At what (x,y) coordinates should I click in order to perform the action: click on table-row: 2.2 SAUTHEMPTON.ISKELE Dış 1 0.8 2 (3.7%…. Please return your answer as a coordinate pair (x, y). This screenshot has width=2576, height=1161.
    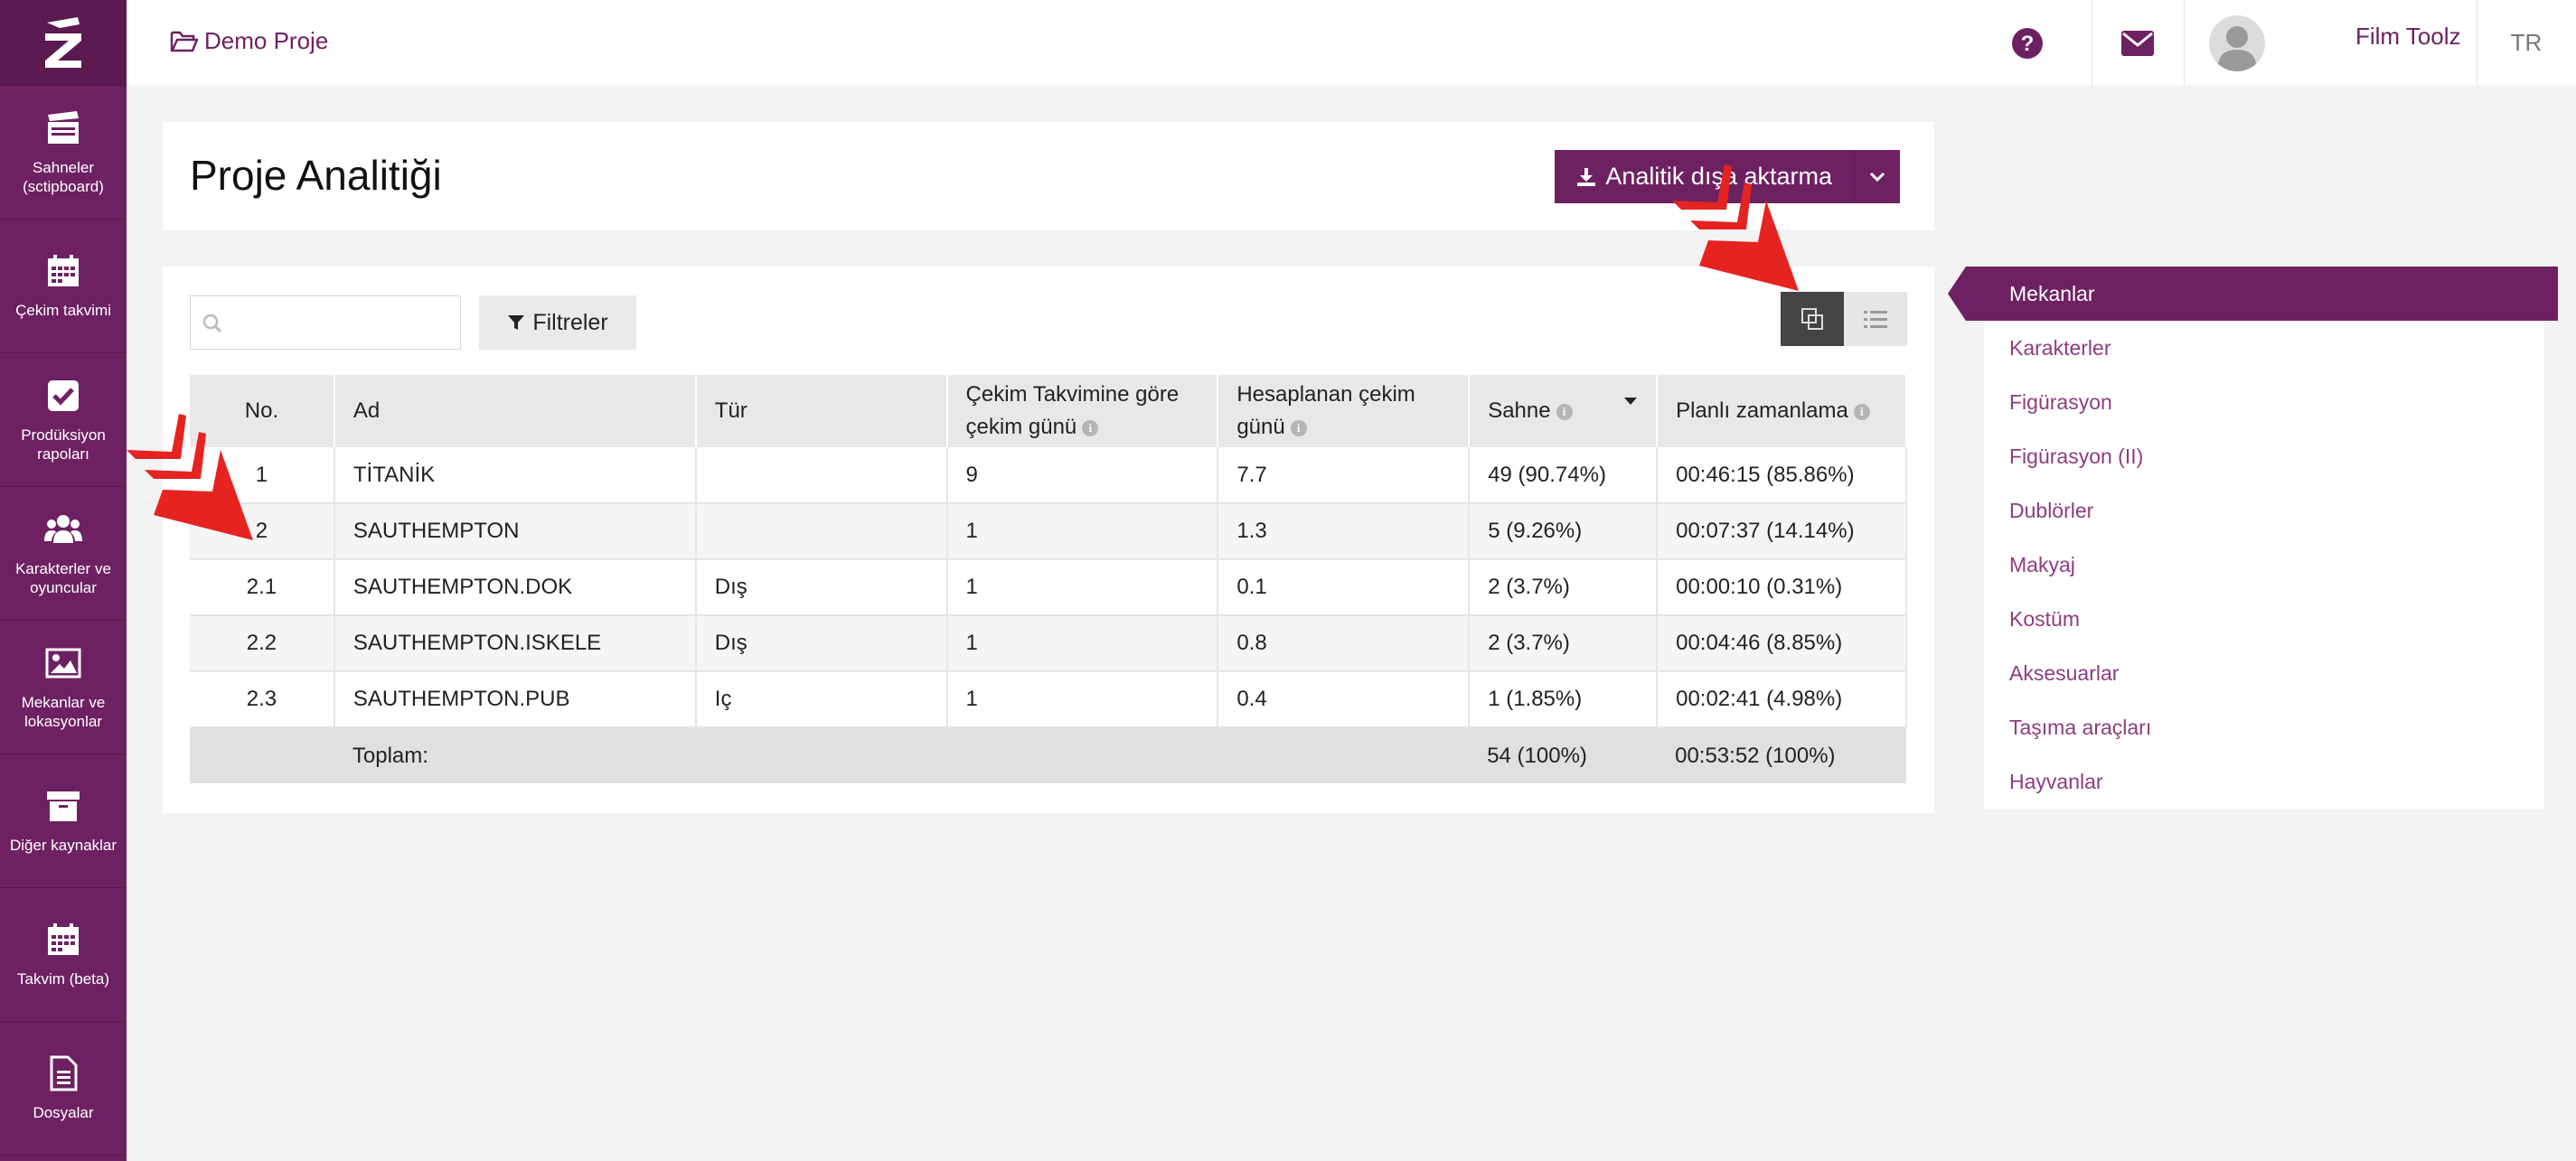
    Looking at the image, I should click on (1048, 644).